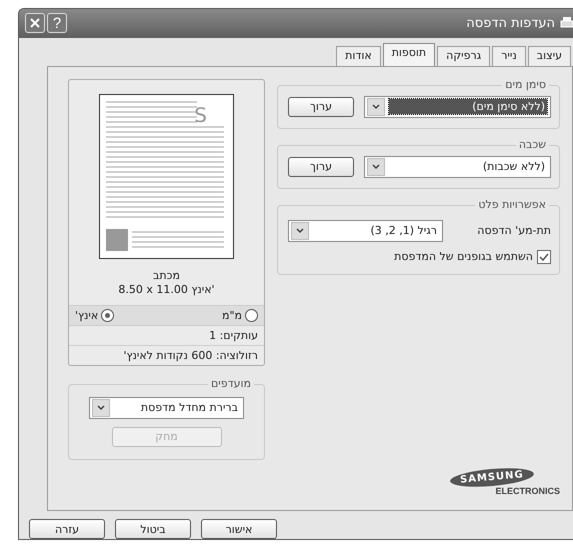 The height and width of the screenshot is (545, 573). I want to click on dialog-button: ביטול, so click(153, 529).